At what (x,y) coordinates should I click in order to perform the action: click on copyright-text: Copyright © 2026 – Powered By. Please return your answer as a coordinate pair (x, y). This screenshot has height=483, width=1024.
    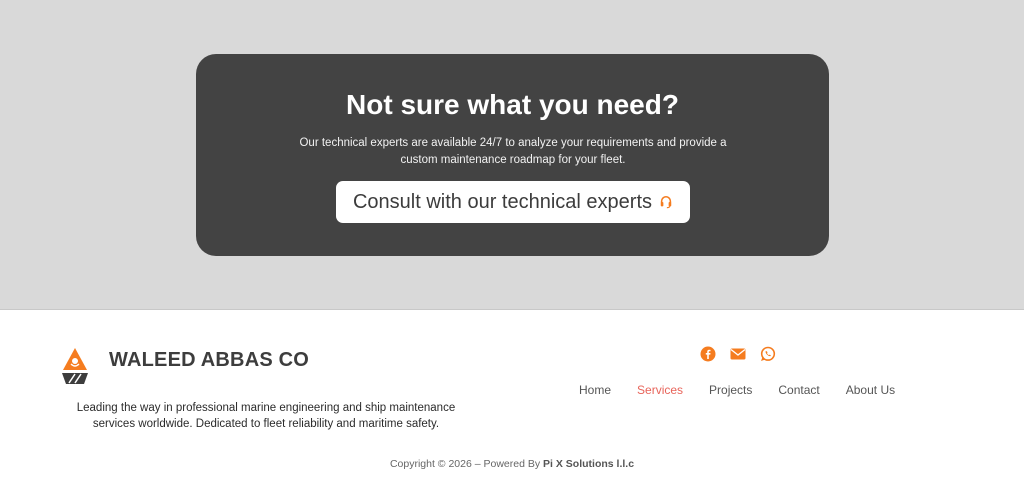
    Looking at the image, I should click on (465, 464).